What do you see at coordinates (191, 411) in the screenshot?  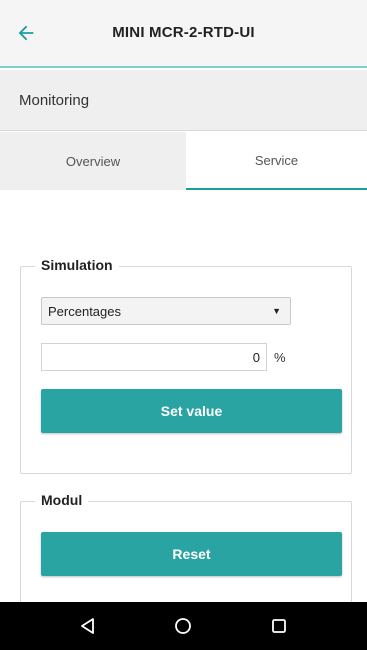 I see `set-value-button: Set value` at bounding box center [191, 411].